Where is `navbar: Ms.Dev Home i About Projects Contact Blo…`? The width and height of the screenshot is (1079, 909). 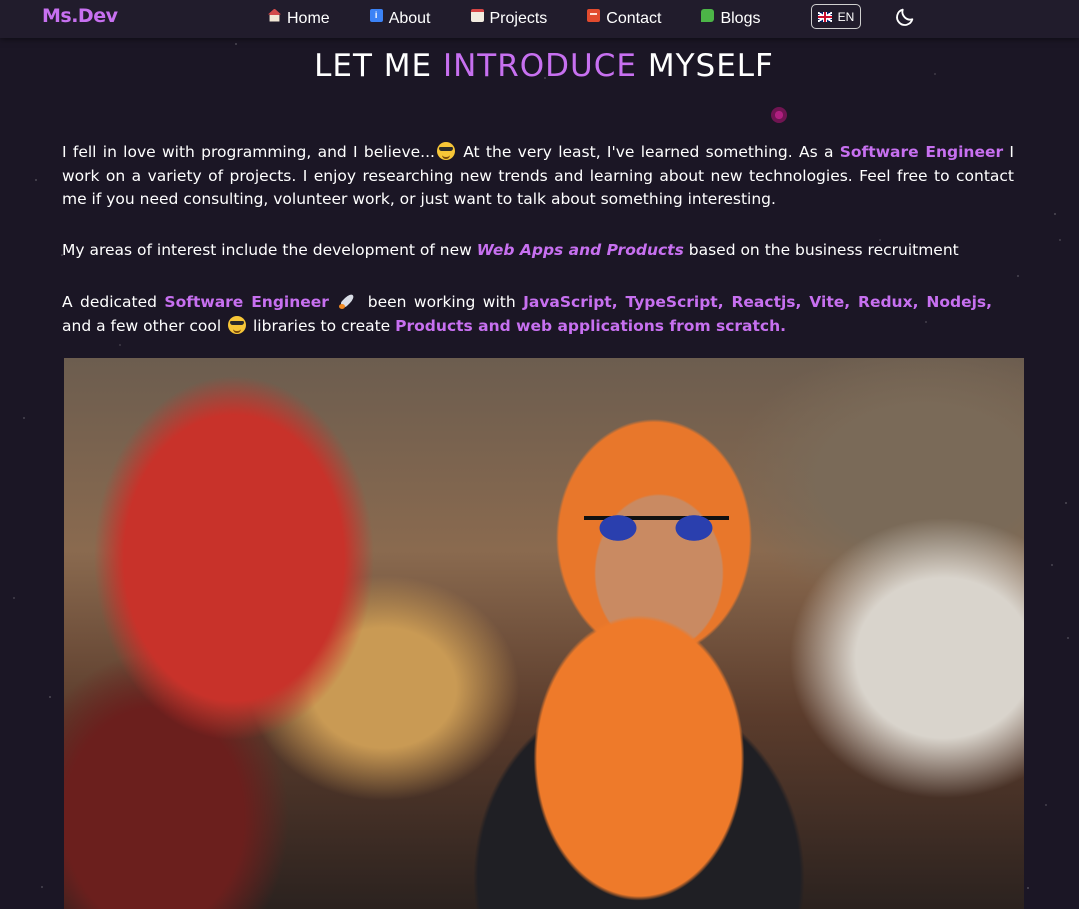
navbar: Ms.Dev Home i About Projects Contact Blo… is located at coordinates (539, 19).